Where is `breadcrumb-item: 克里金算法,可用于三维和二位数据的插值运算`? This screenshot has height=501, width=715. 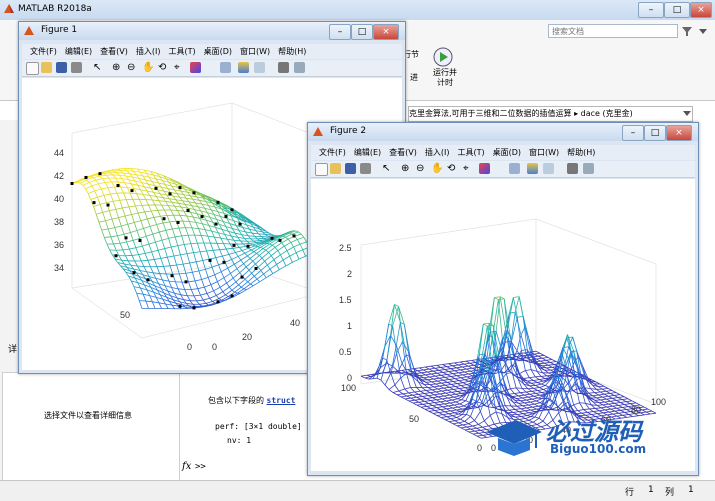 breadcrumb-item: 克里金算法,可用于三维和二位数据的插值运算 is located at coordinates (490, 113).